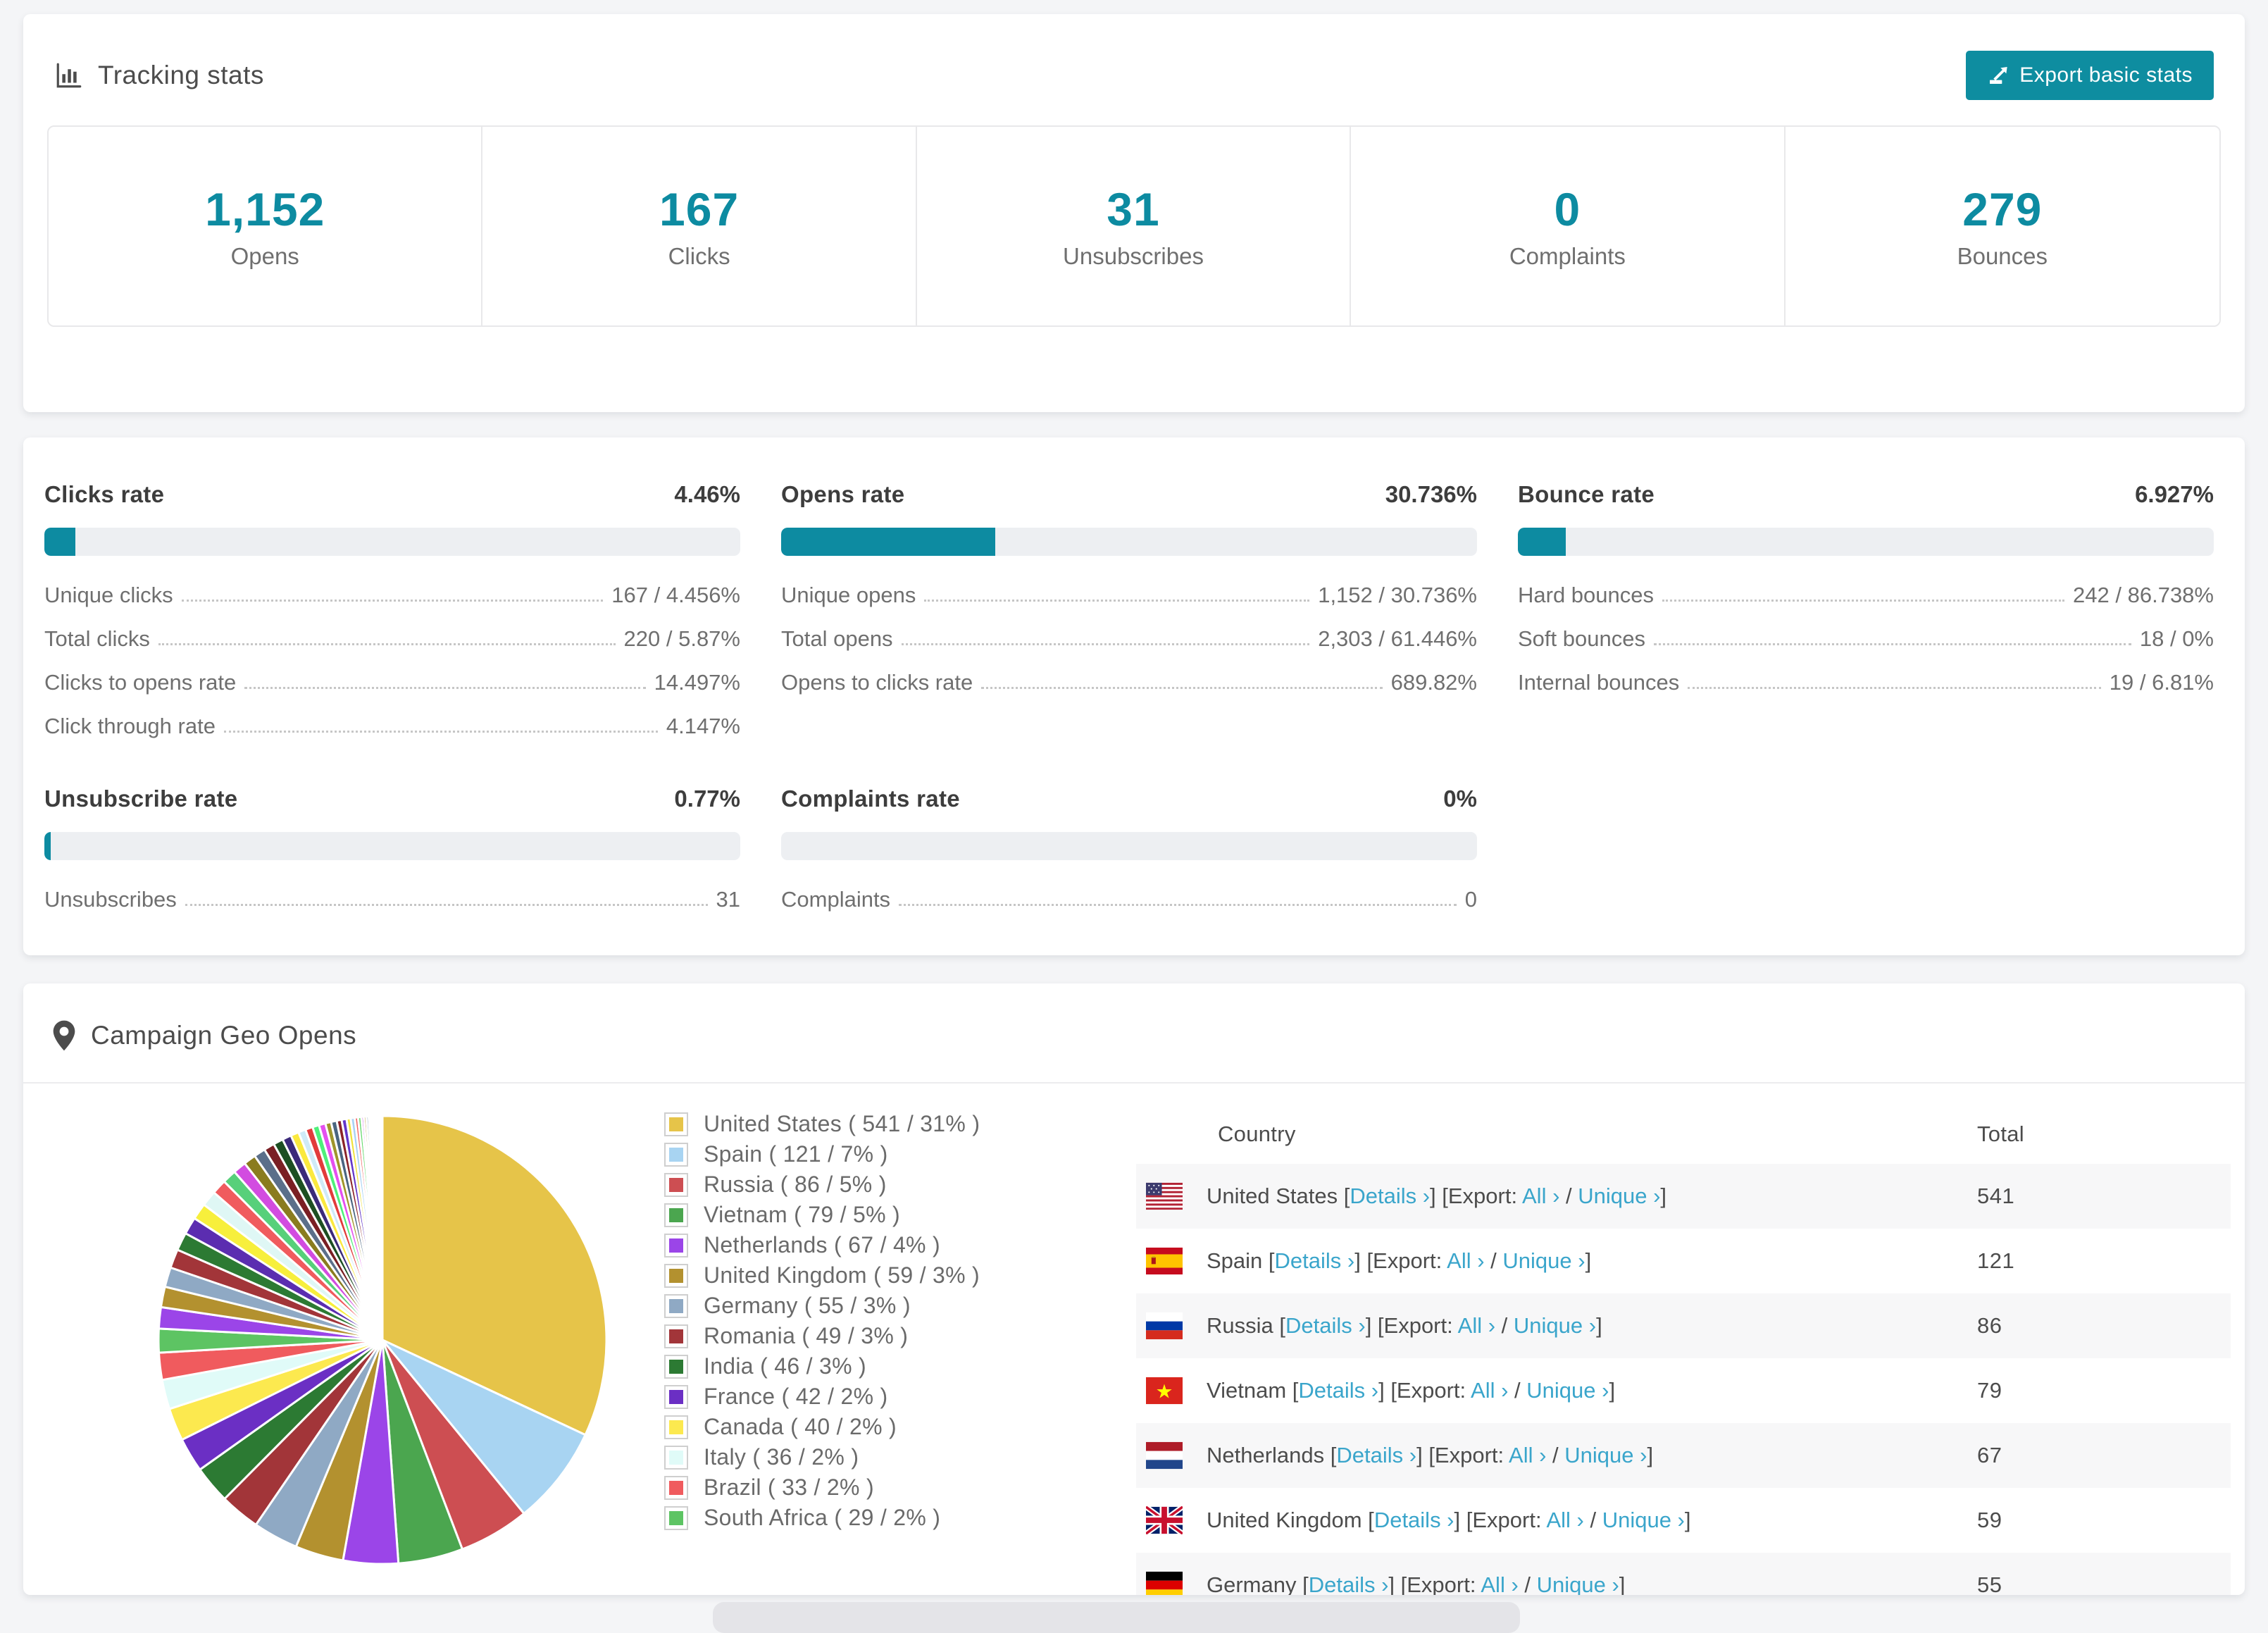 The width and height of the screenshot is (2268, 1633). I want to click on export-basic-stats-button: Export basic stats, so click(2090, 75).